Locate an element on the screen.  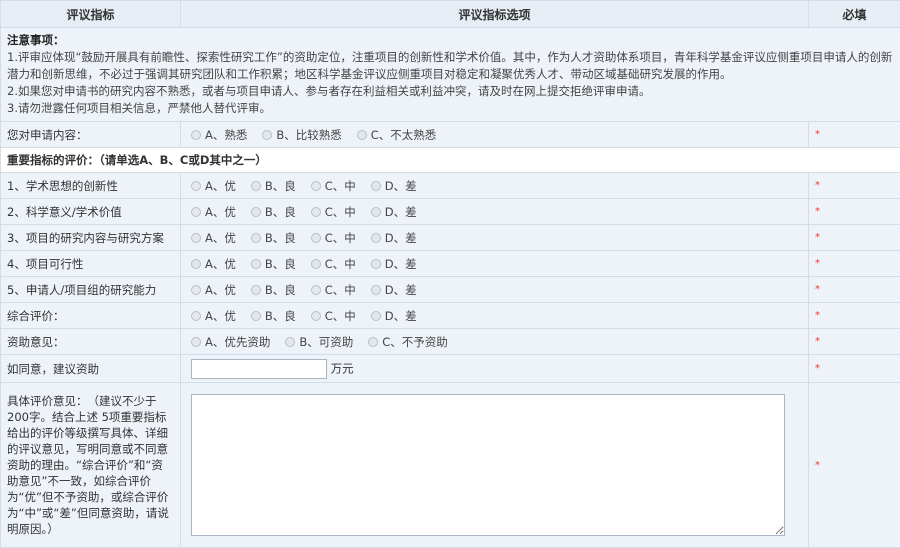
familiarity-label: 您对申请内容： is located at coordinates (91, 135).